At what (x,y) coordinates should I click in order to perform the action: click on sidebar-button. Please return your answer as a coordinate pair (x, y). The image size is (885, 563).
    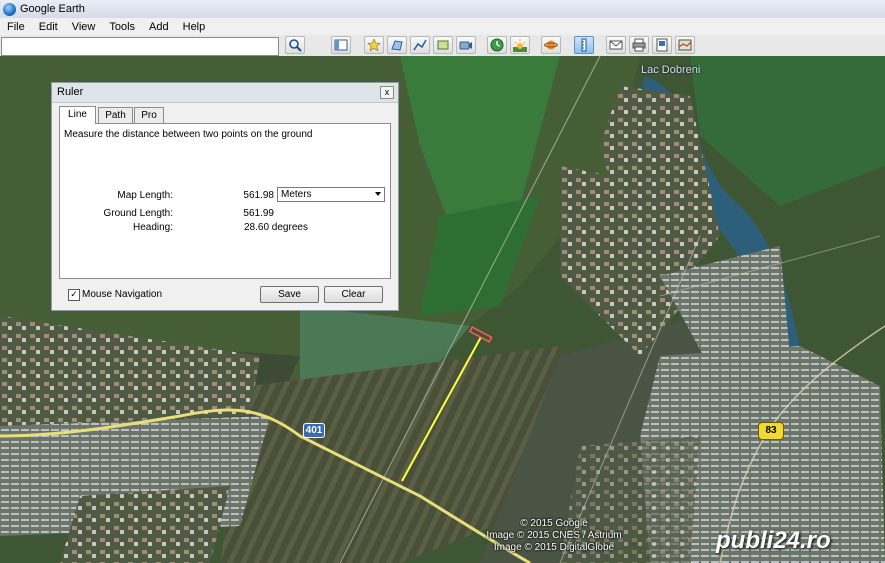
    Looking at the image, I should click on (341, 45).